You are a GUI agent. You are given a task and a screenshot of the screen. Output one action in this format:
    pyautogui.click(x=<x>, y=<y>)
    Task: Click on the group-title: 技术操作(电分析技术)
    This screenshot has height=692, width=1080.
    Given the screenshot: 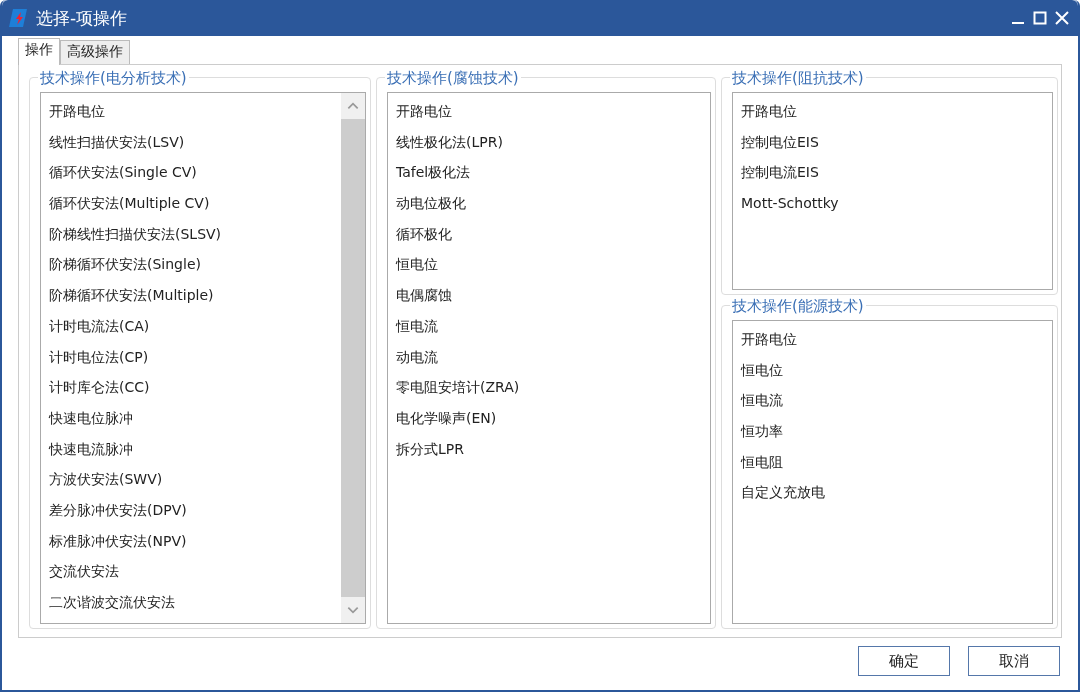 What is the action you would take?
    pyautogui.click(x=113, y=78)
    